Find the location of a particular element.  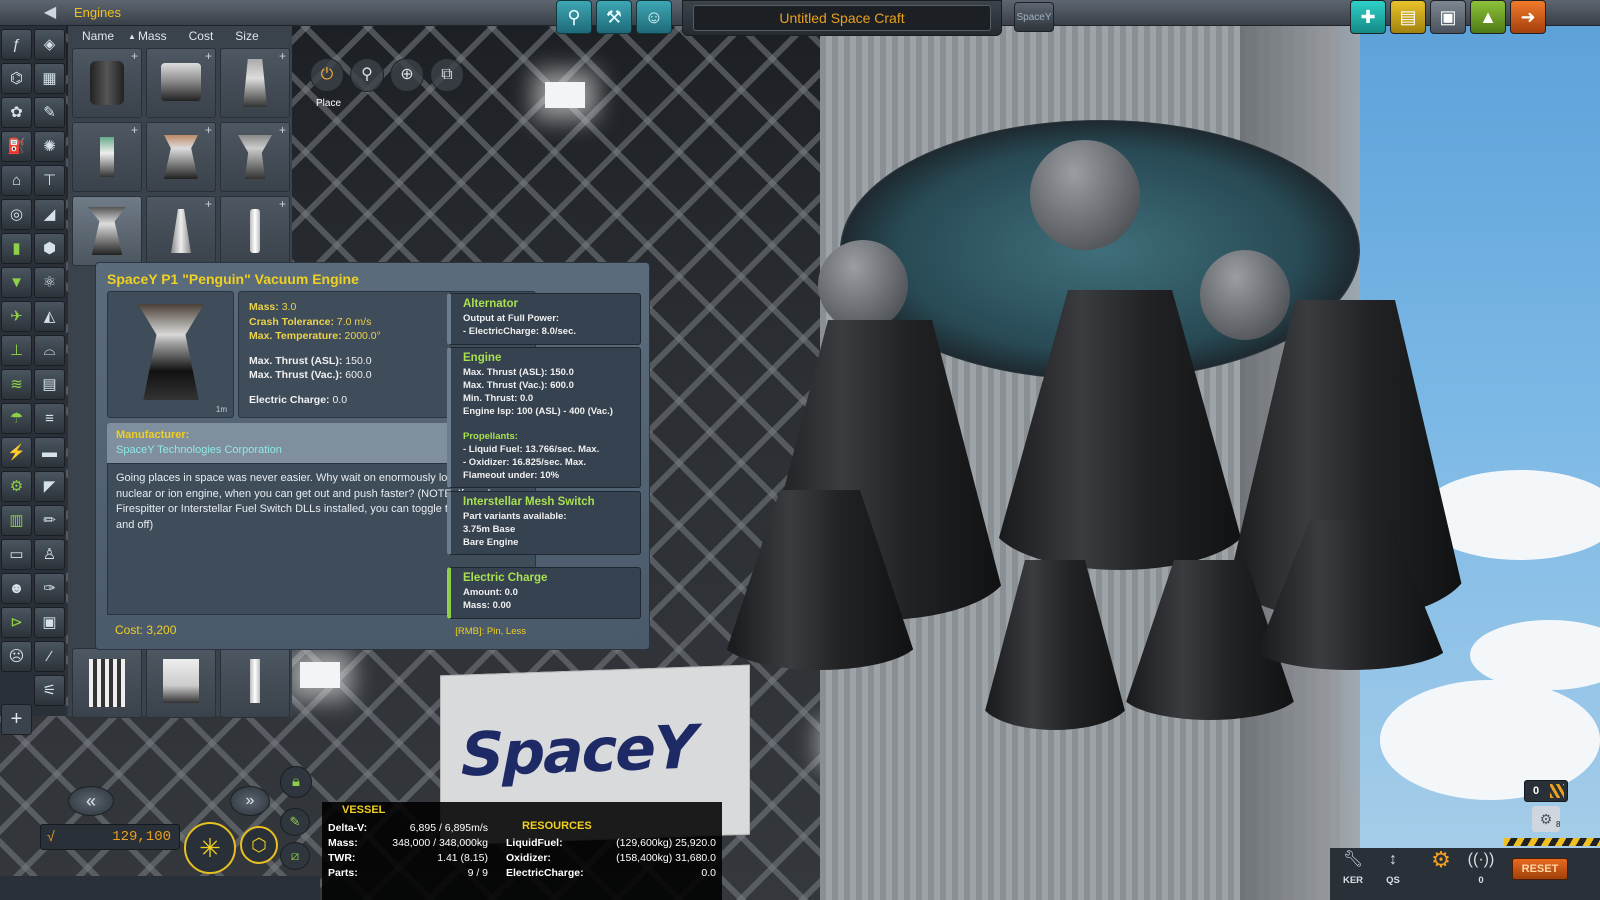

ground-category-icon: ▤ is located at coordinates (49, 384).